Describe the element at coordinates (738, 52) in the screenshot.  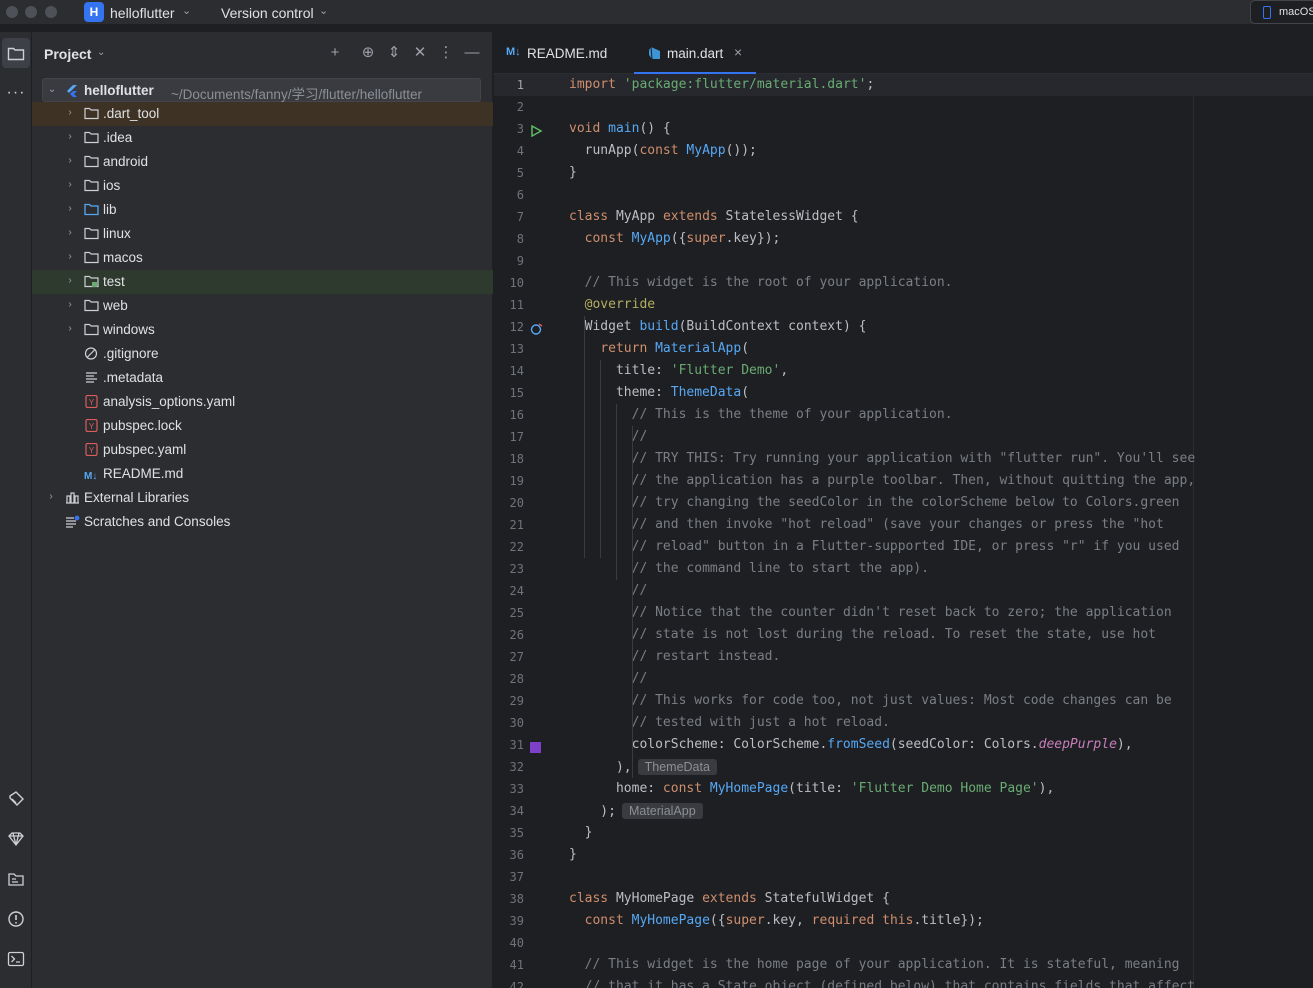
I see `close-tab-icon: ×` at that location.